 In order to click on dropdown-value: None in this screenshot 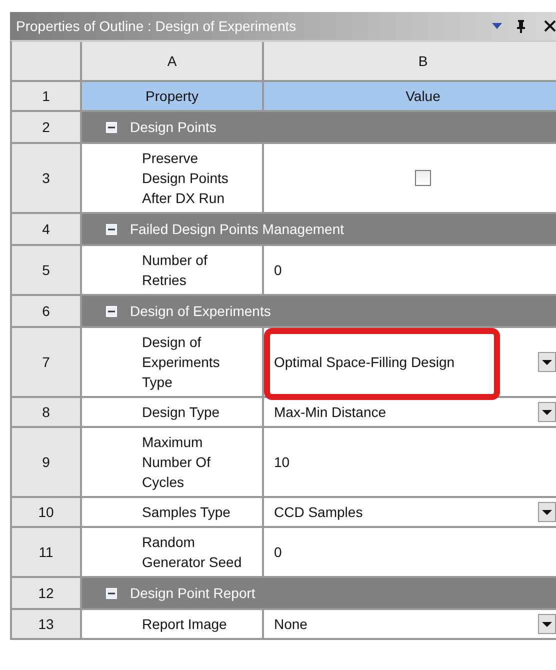, I will do `click(291, 624)`.